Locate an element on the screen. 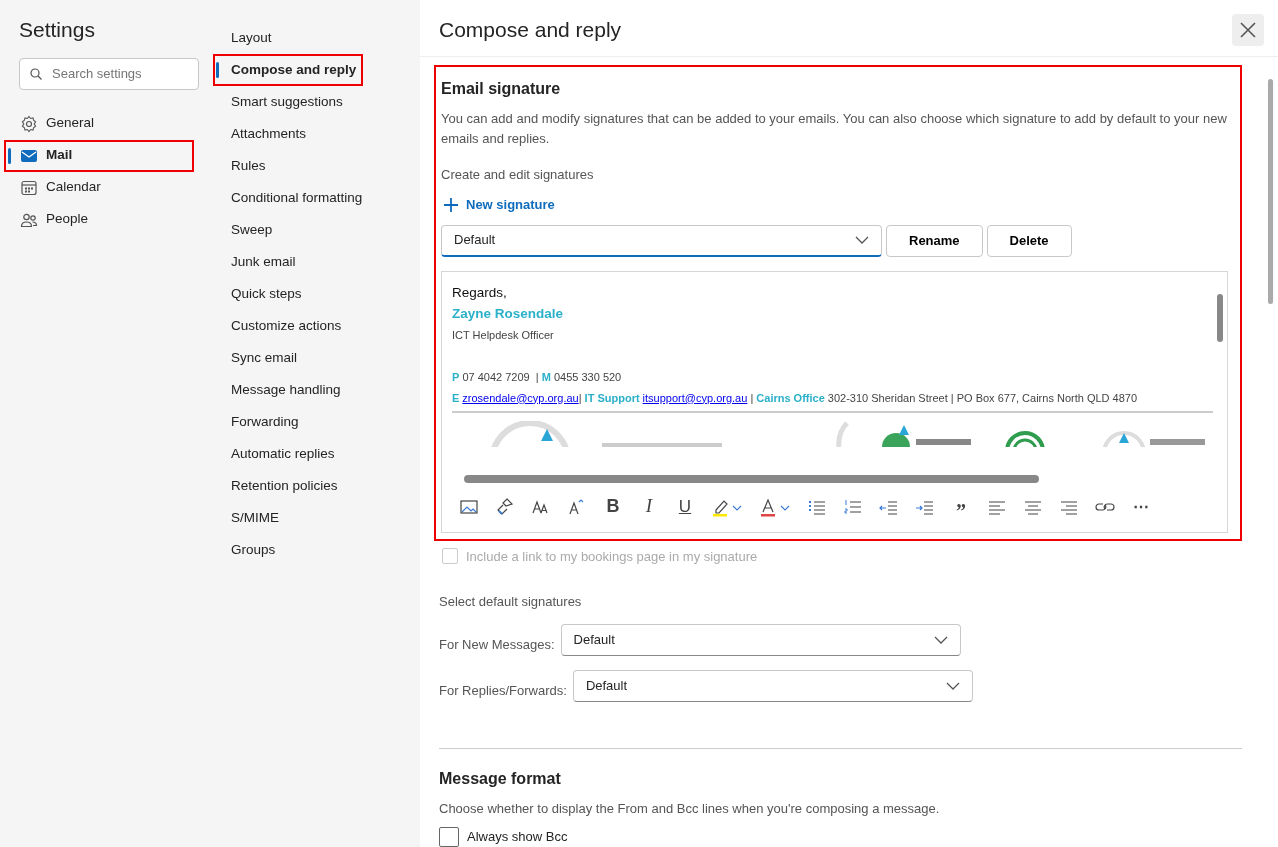  subcategory-item: Groups is located at coordinates (319, 550).